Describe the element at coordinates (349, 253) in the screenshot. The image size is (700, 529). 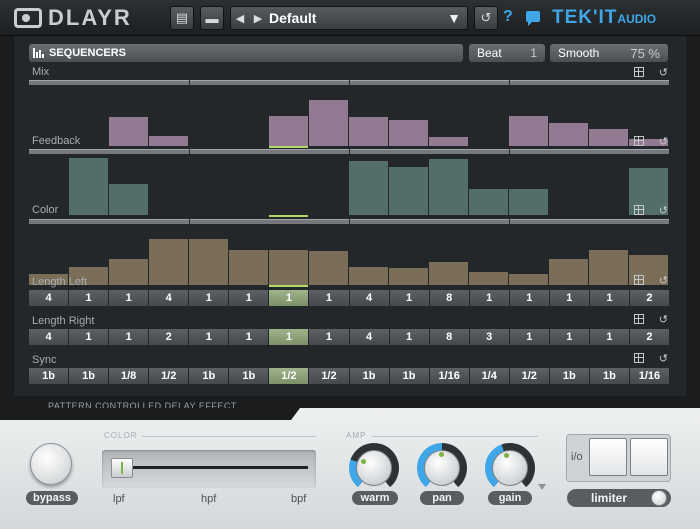
I see `lane-color` at that location.